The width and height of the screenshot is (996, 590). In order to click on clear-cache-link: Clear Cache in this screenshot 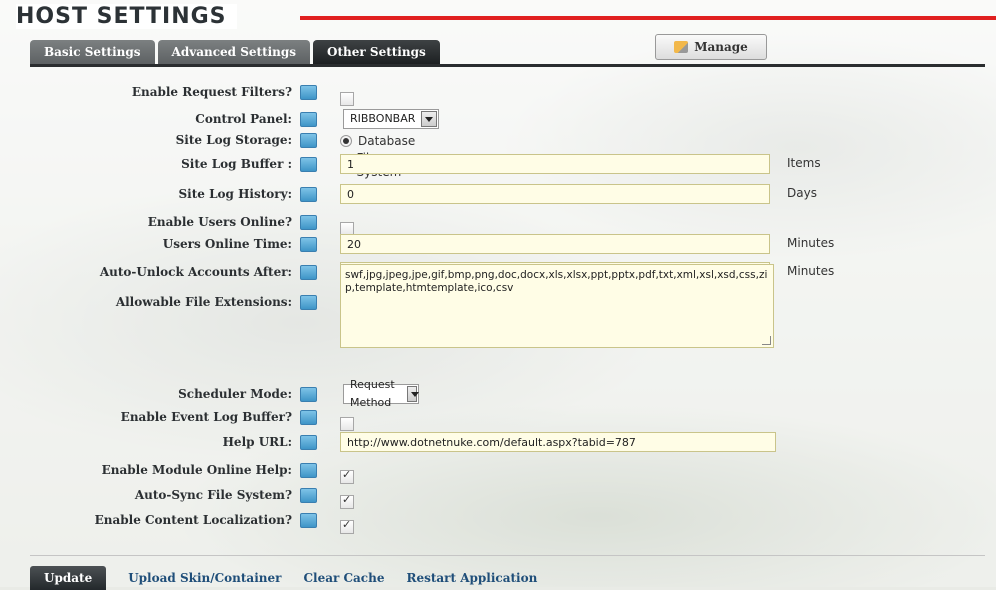, I will do `click(343, 578)`.